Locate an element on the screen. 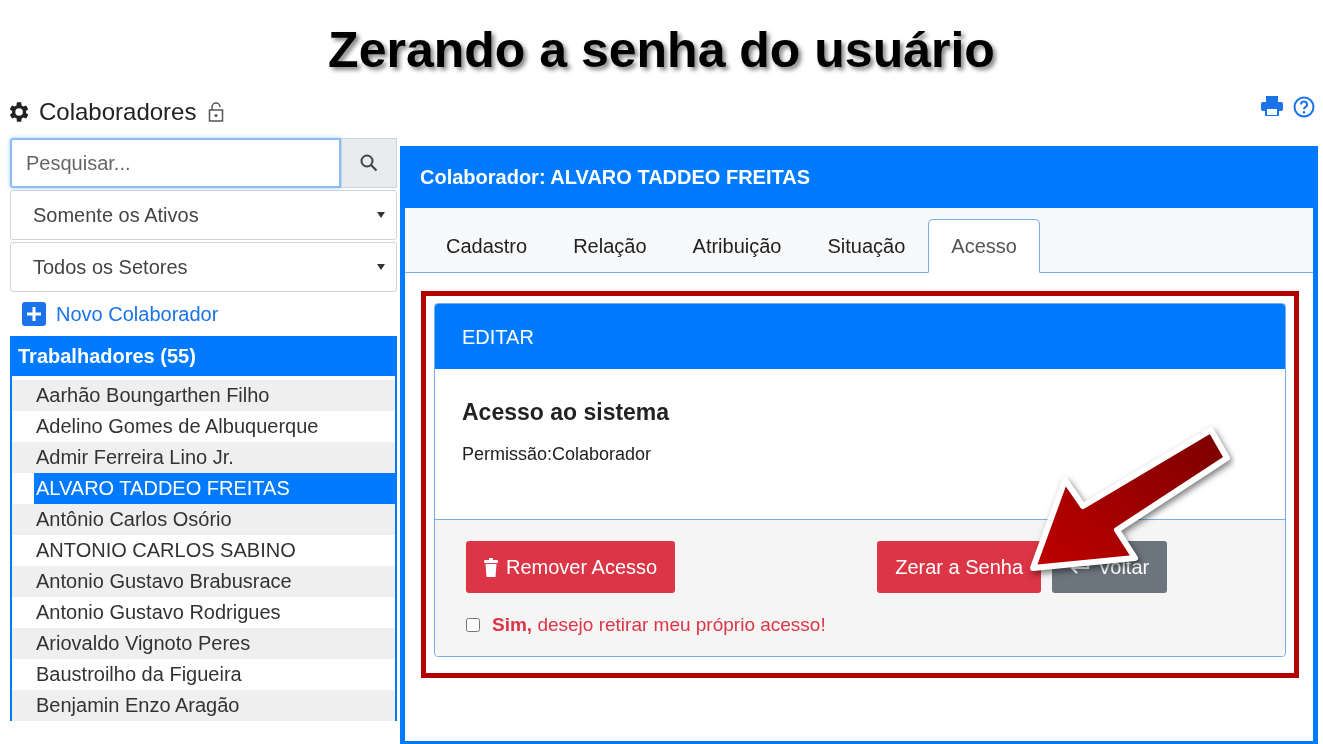 This screenshot has width=1323, height=744. tab: Relação is located at coordinates (610, 246).